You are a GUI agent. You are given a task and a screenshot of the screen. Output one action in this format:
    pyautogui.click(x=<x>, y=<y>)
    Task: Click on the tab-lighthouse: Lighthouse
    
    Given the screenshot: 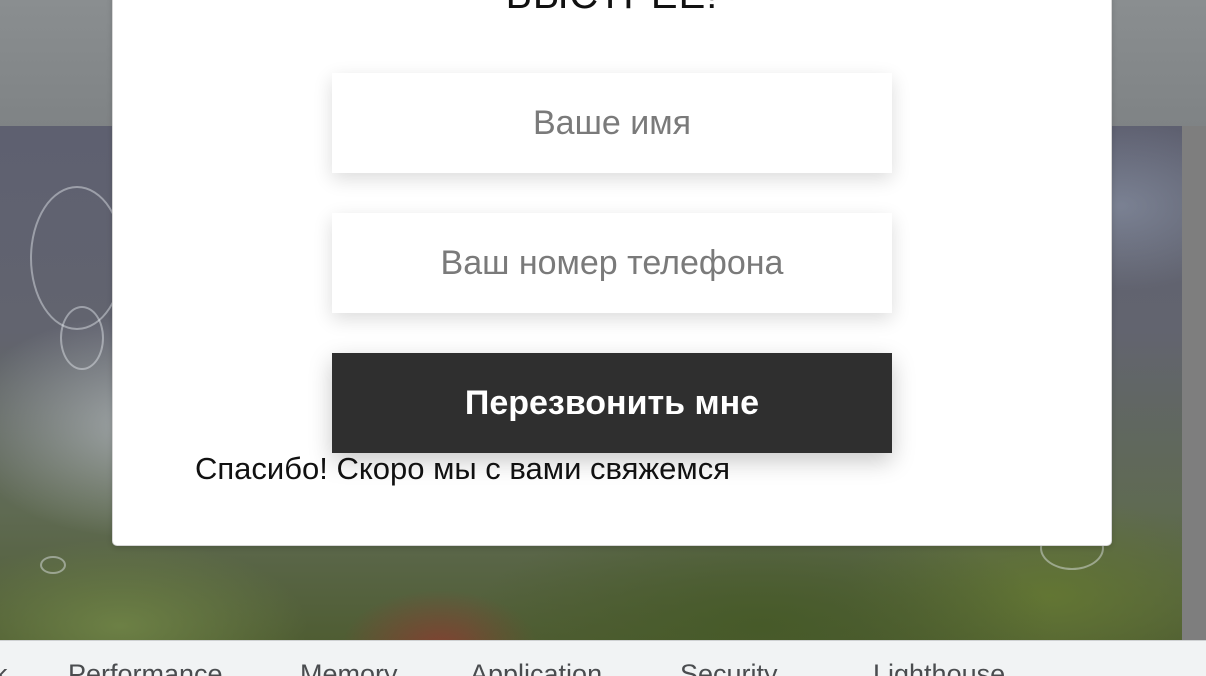 What is the action you would take?
    pyautogui.click(x=939, y=667)
    